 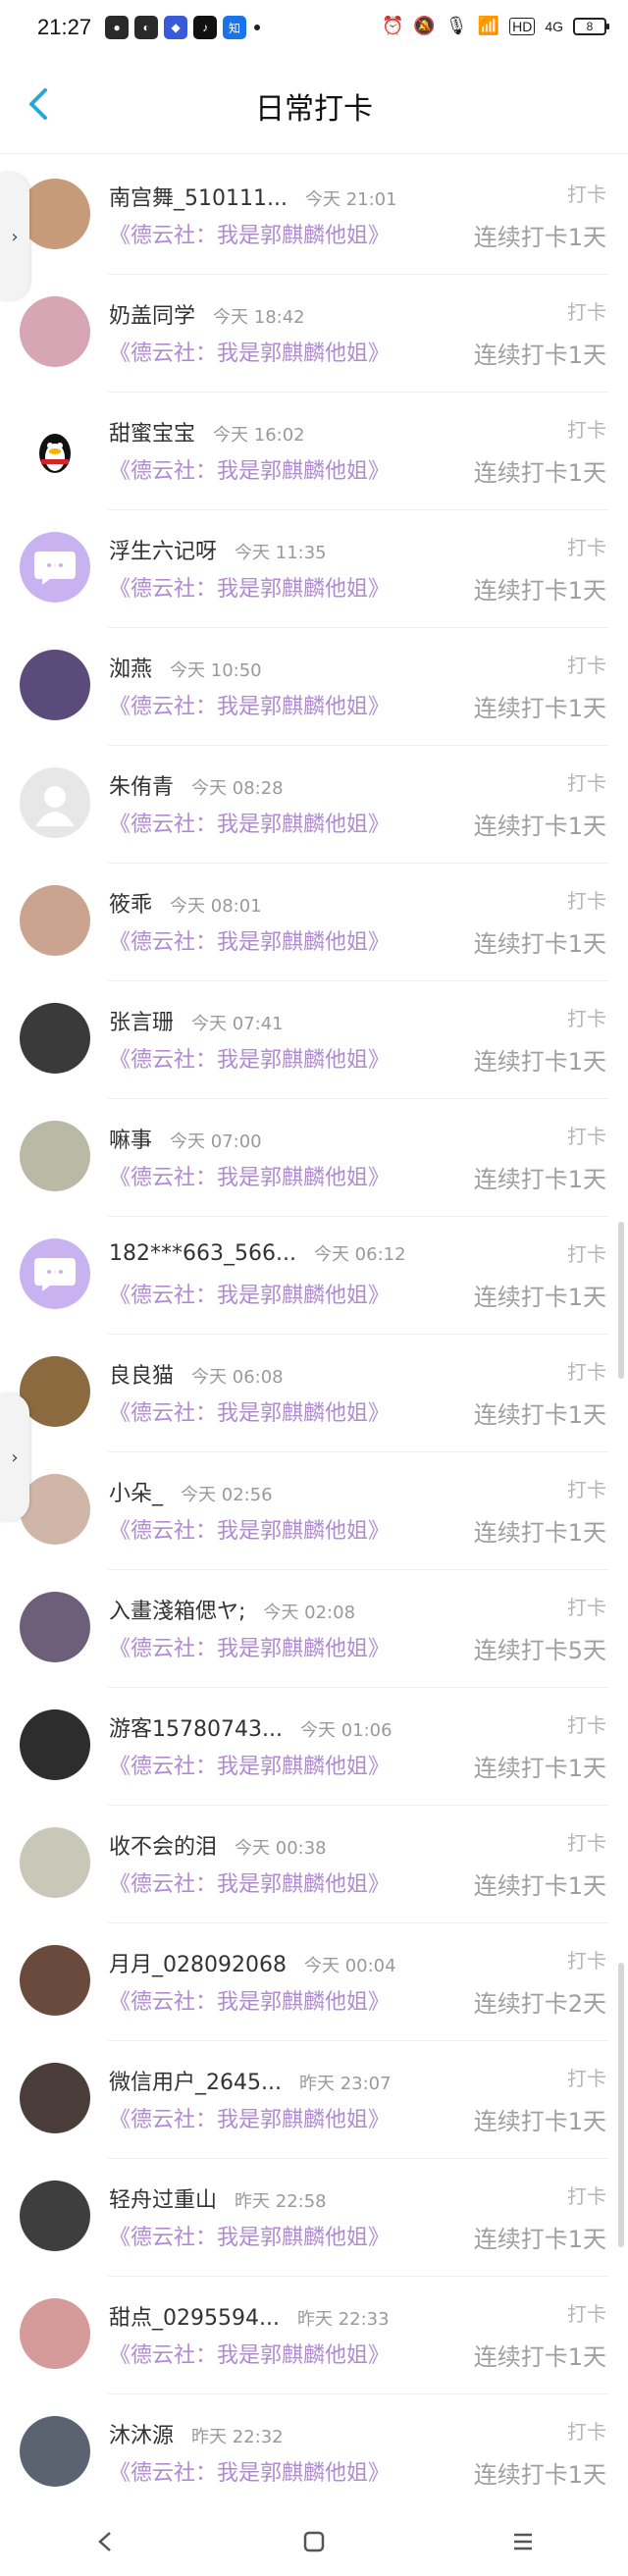 I want to click on list-item: 奶盖同学 今天 18:42 《德云社：我是郭麒麟他姐》 打卡 连续打卡1天, so click(x=314, y=334).